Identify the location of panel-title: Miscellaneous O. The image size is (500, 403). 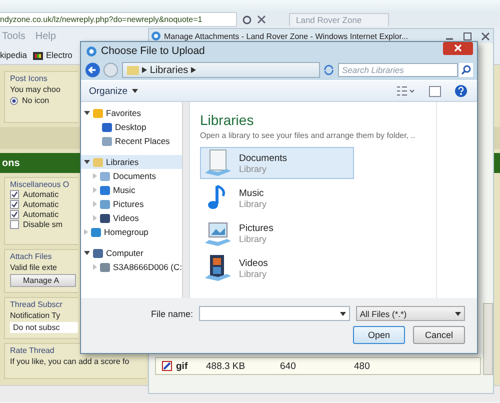
(40, 184).